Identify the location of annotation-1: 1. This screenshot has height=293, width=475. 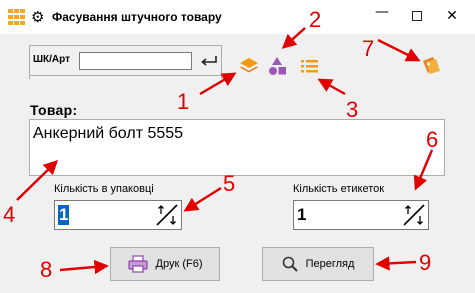
(183, 101).